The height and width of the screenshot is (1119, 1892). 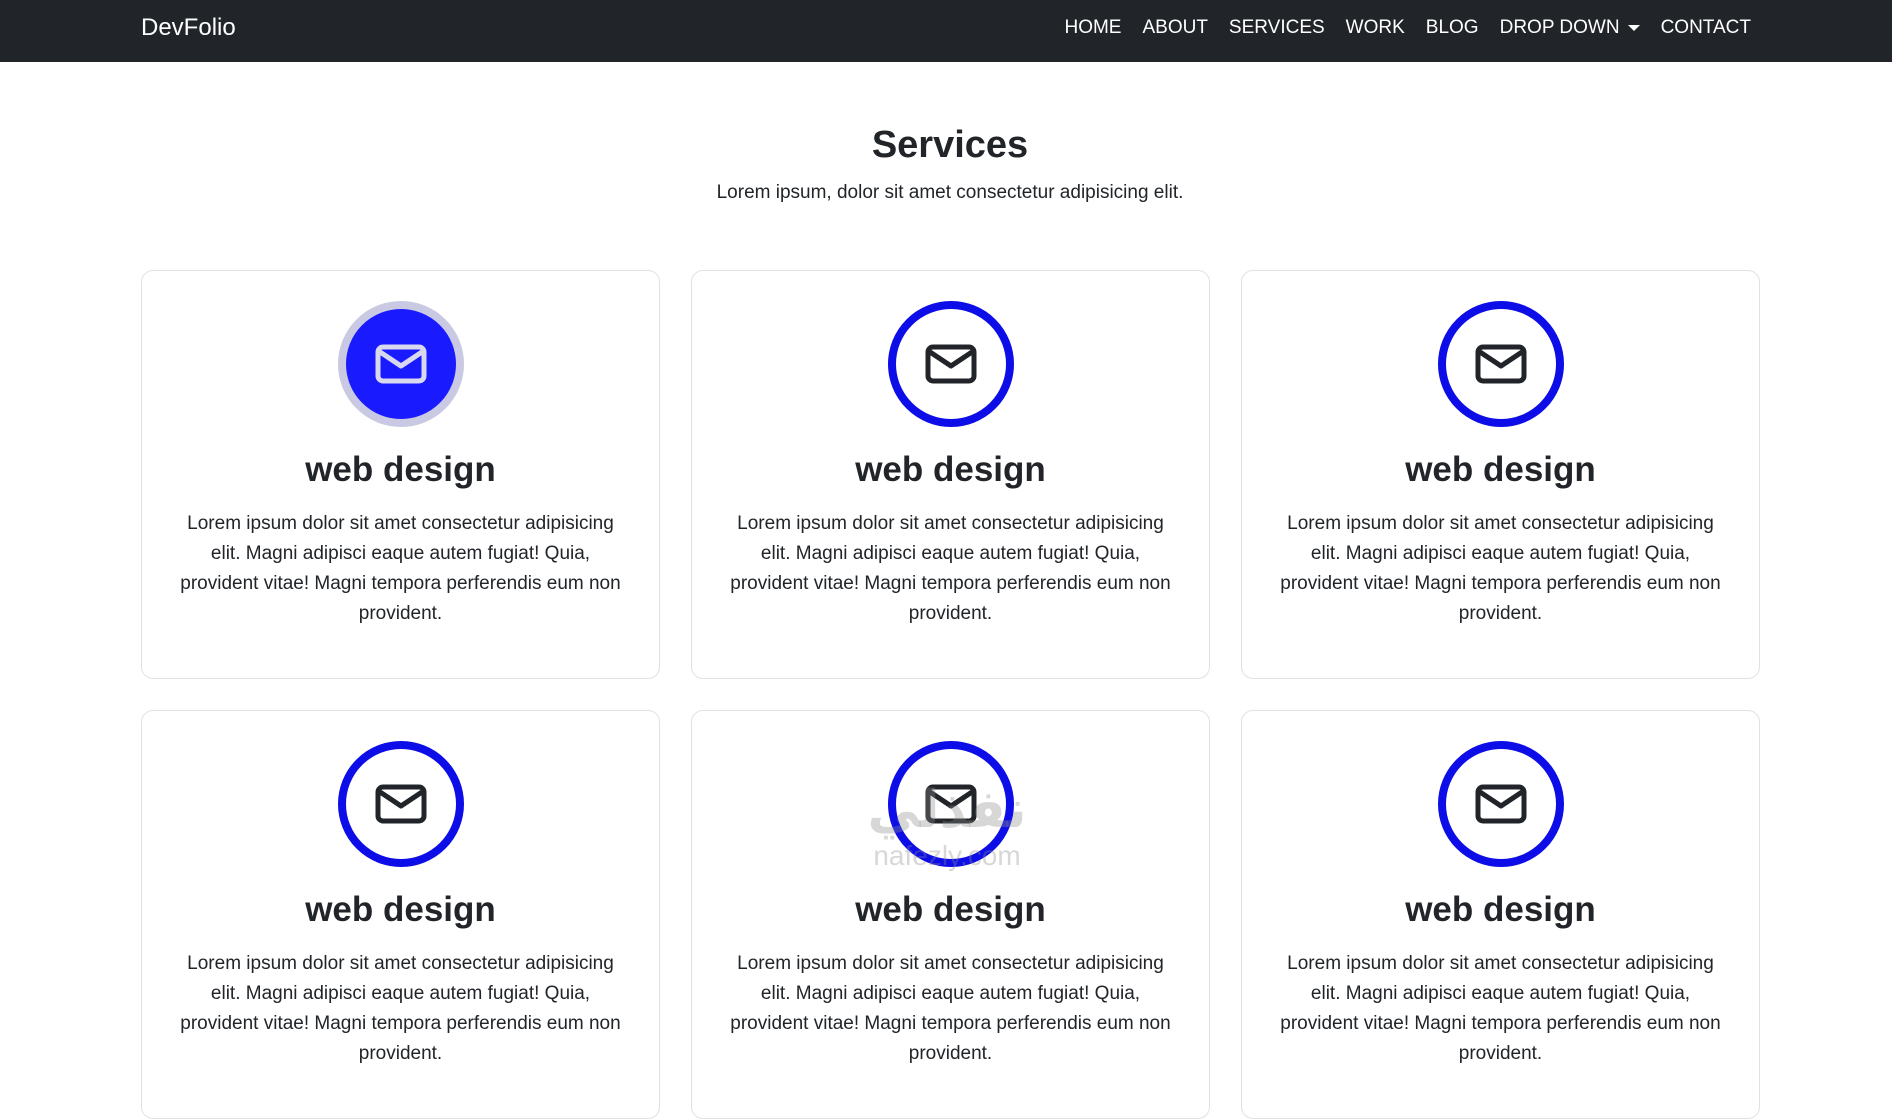 What do you see at coordinates (1452, 28) in the screenshot?
I see `nav-link-blog: BLOG` at bounding box center [1452, 28].